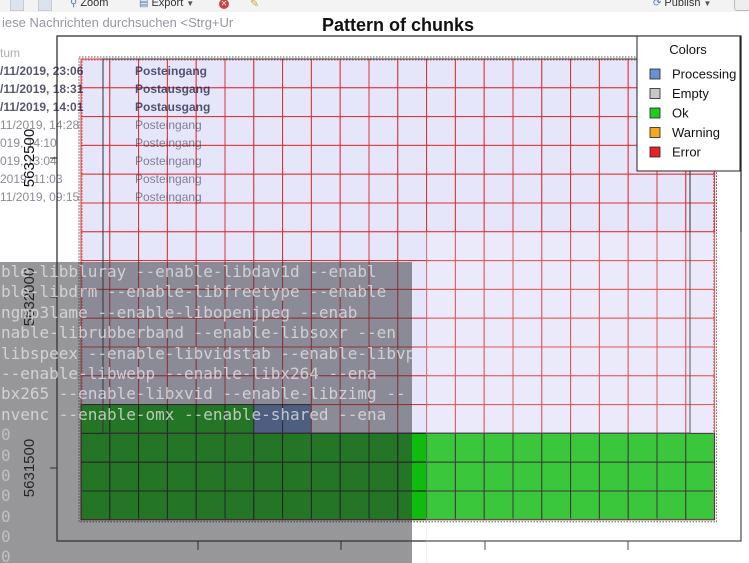 The height and width of the screenshot is (563, 749). I want to click on chart-title: Pattern of chunks, so click(398, 25).